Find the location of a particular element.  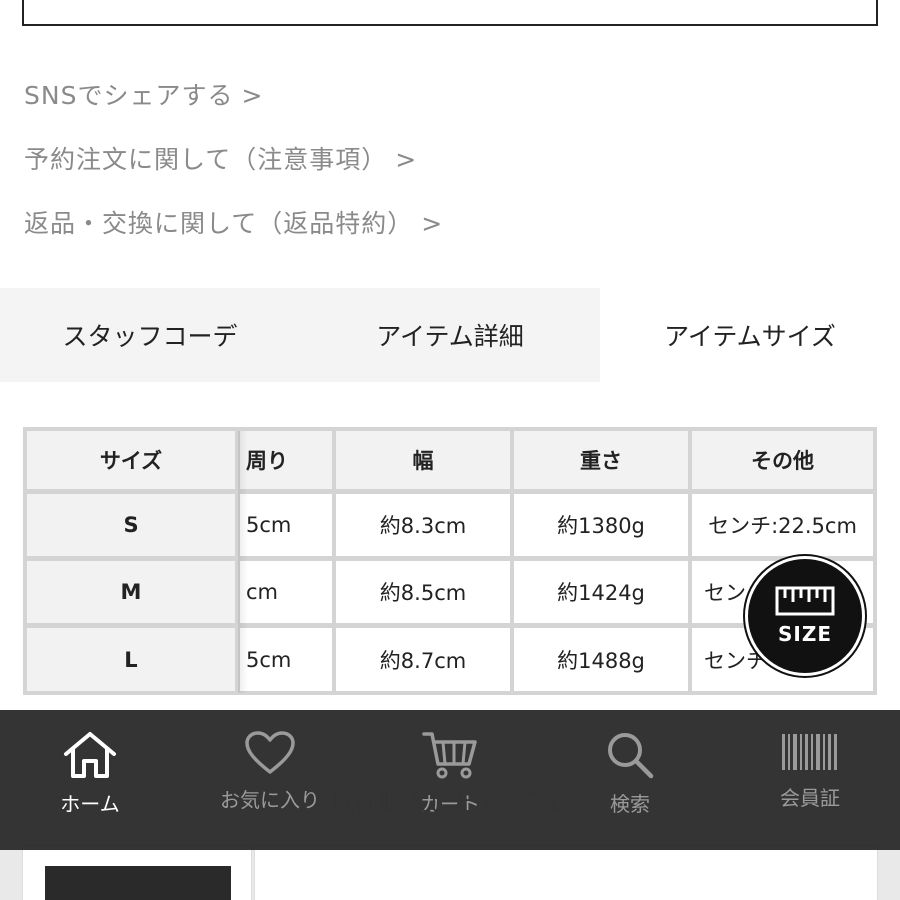

home-indicator is located at coordinates (450, 875).